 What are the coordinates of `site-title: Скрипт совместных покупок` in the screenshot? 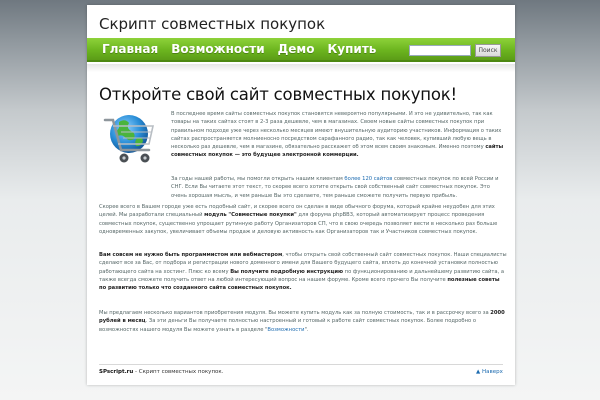 It's located at (212, 24).